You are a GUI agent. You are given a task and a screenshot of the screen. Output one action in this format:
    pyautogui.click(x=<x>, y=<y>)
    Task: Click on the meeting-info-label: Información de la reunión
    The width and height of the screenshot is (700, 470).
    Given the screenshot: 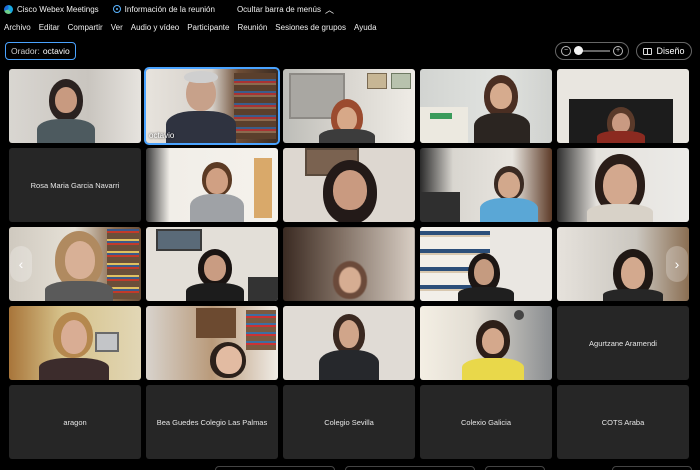 What is the action you would take?
    pyautogui.click(x=169, y=9)
    